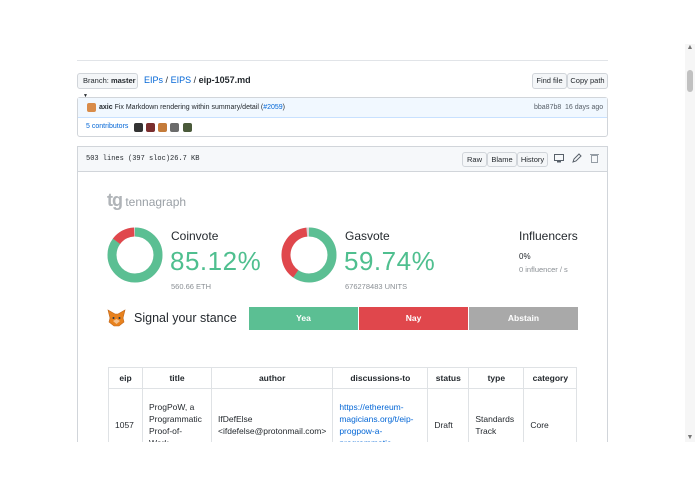  What do you see at coordinates (448, 378) in the screenshot?
I see `column-header-status: status` at bounding box center [448, 378].